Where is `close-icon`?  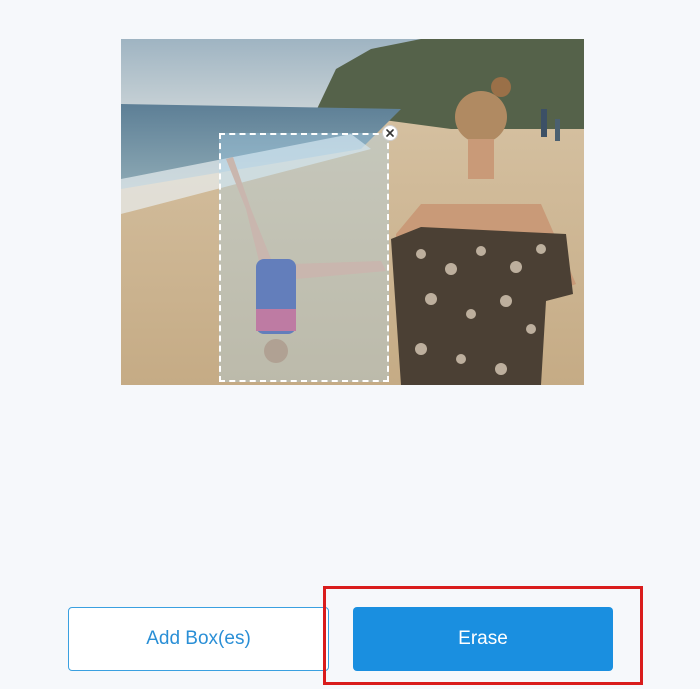
close-icon is located at coordinates (390, 133).